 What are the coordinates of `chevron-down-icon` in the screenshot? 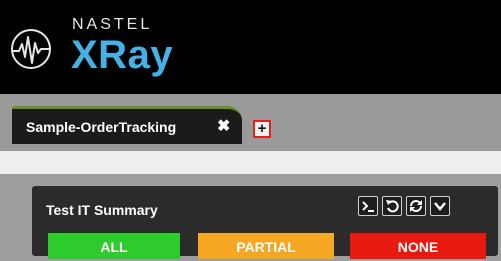 It's located at (440, 206).